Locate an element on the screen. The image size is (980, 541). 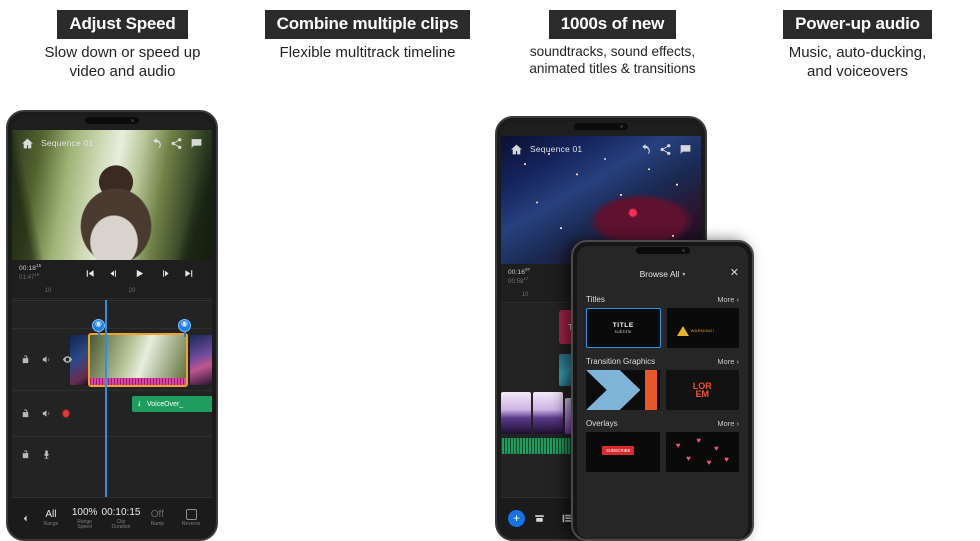
timeline-track-video is located at coordinates (112, 354).